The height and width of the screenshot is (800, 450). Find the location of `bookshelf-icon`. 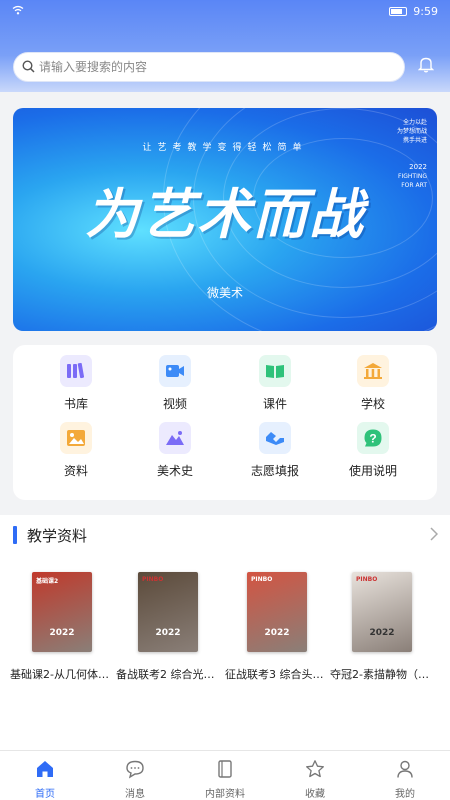

bookshelf-icon is located at coordinates (76, 371).